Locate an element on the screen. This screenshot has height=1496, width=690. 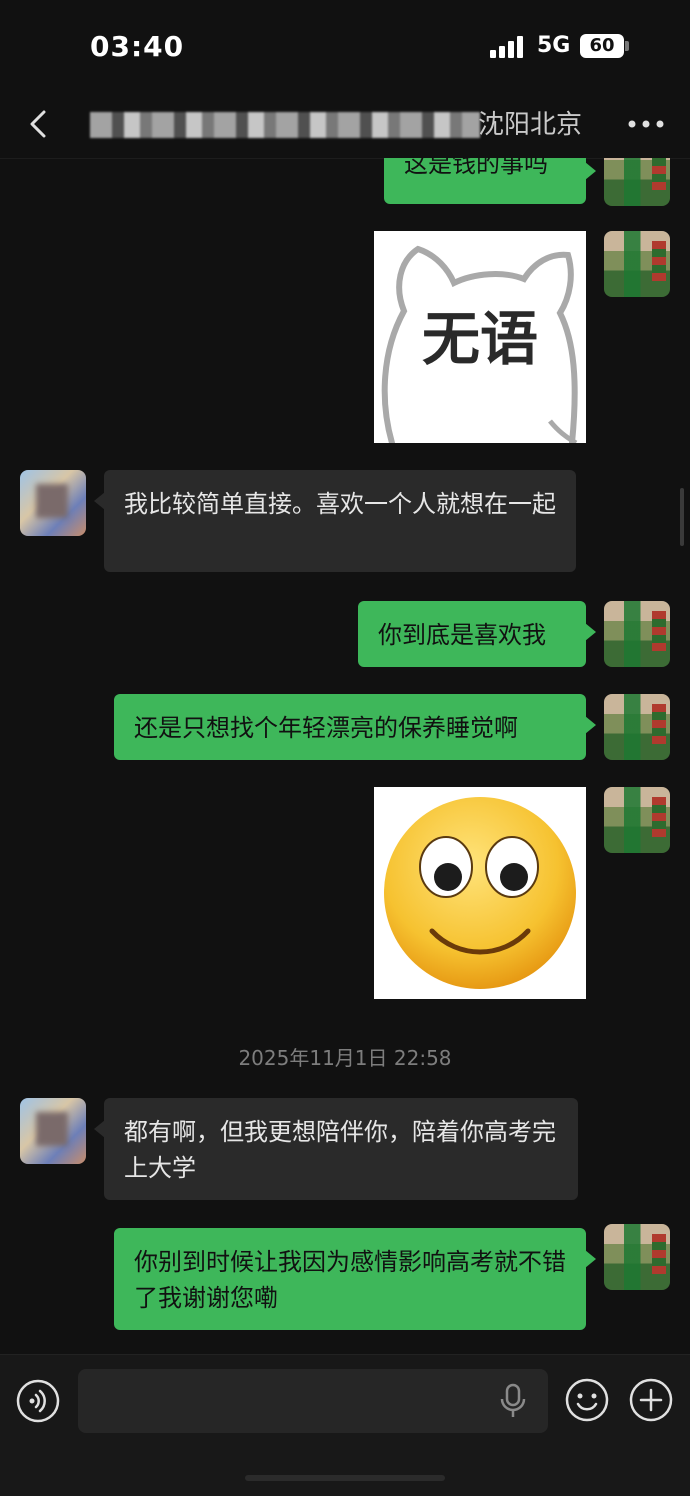
network-type: 5G is located at coordinates (554, 45).